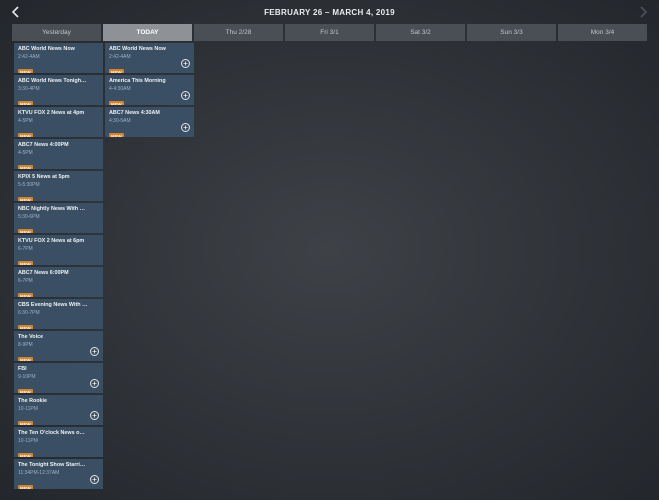  Describe the element at coordinates (29, 313) in the screenshot. I see `program-time: 6:30-7PM` at that location.